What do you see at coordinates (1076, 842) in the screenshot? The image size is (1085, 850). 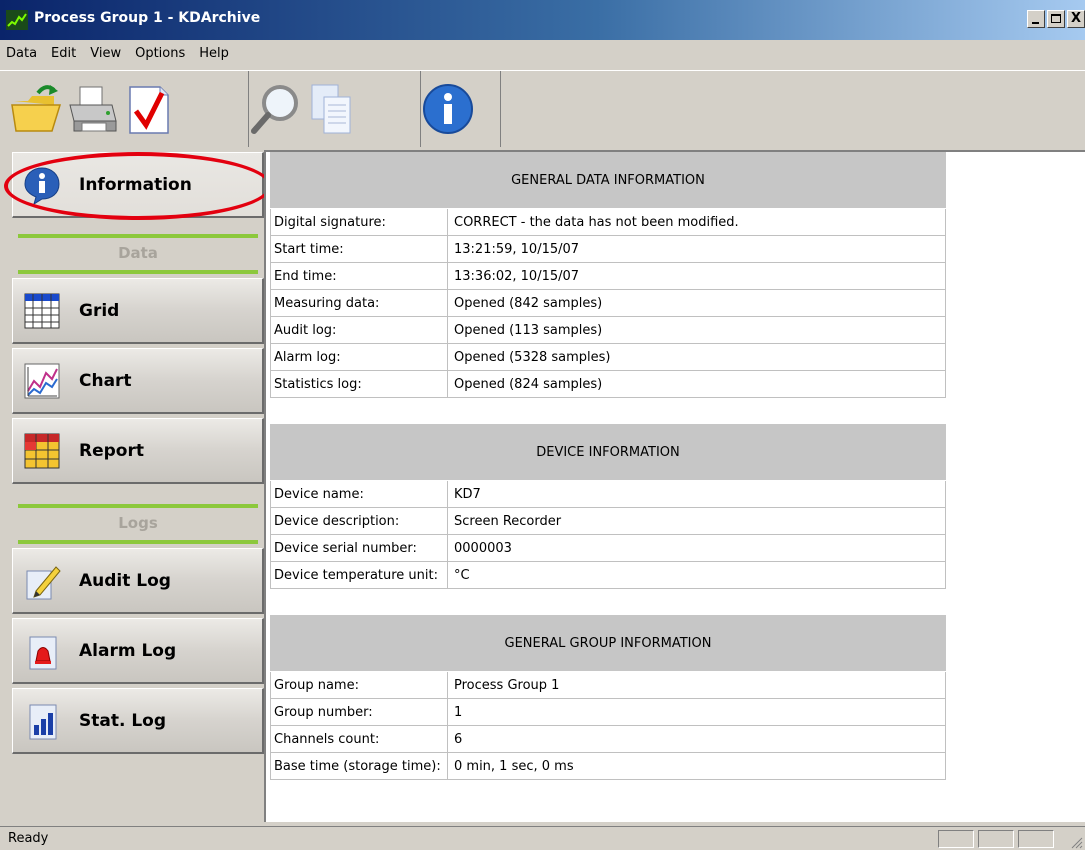 I see `resize-grip-icon` at bounding box center [1076, 842].